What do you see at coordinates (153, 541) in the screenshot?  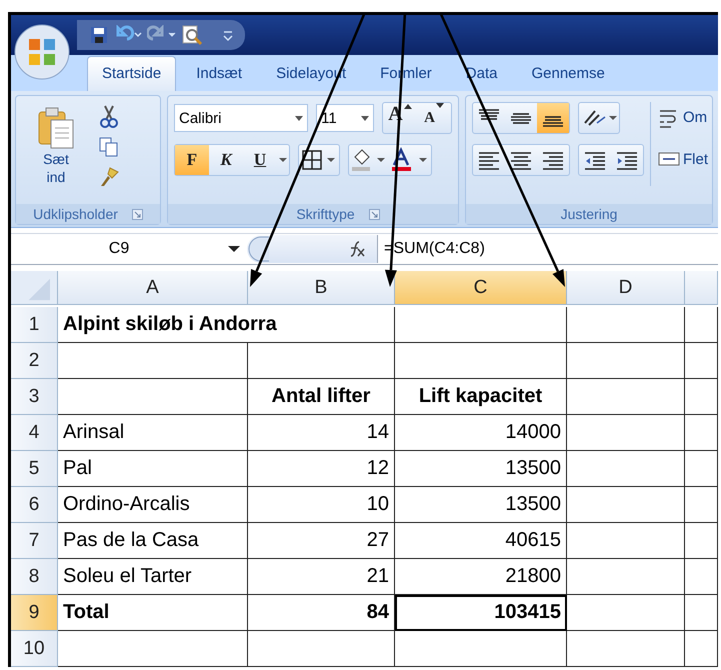 I see `table-cell: Pas de la Casa` at bounding box center [153, 541].